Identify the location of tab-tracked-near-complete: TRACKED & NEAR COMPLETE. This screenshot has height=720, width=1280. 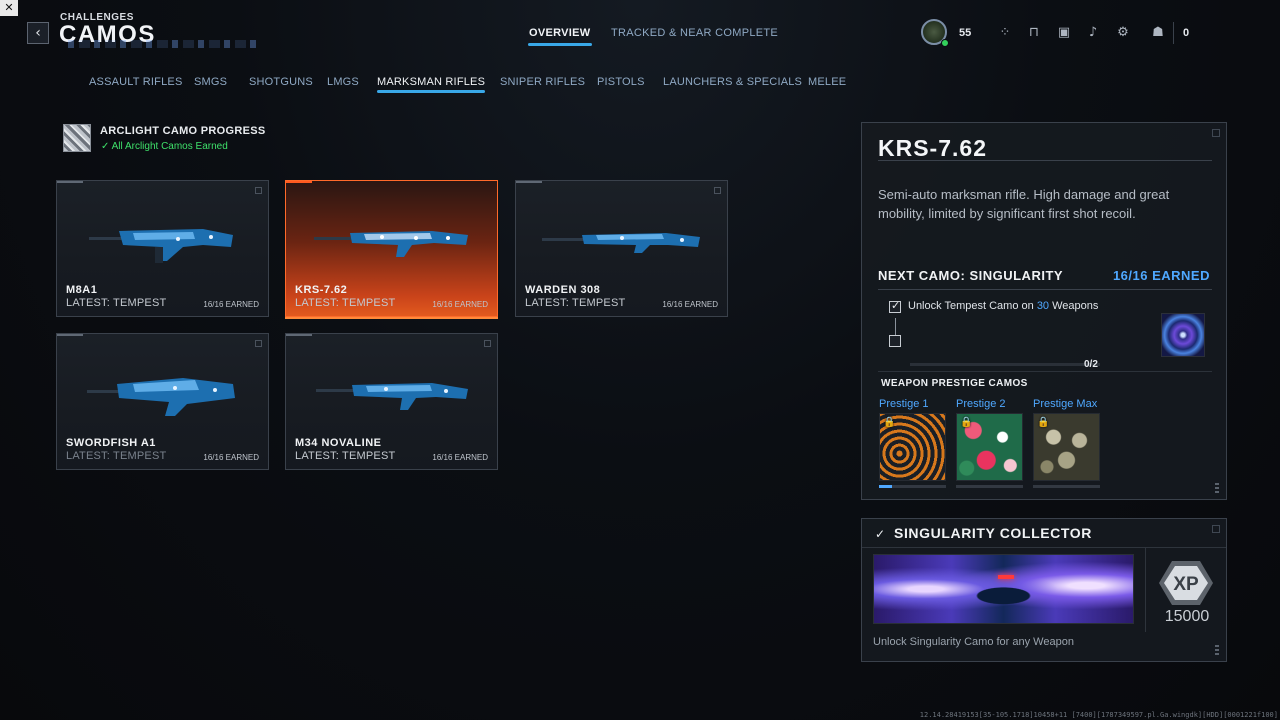
(694, 33).